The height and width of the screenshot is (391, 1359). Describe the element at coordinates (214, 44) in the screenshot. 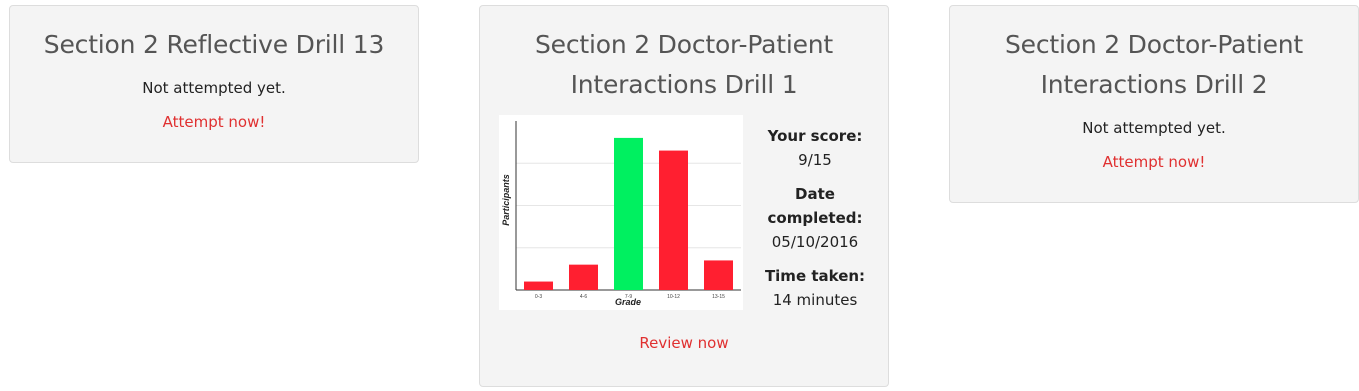

I see `card-title: Section 2 Reflective Drill 13` at that location.